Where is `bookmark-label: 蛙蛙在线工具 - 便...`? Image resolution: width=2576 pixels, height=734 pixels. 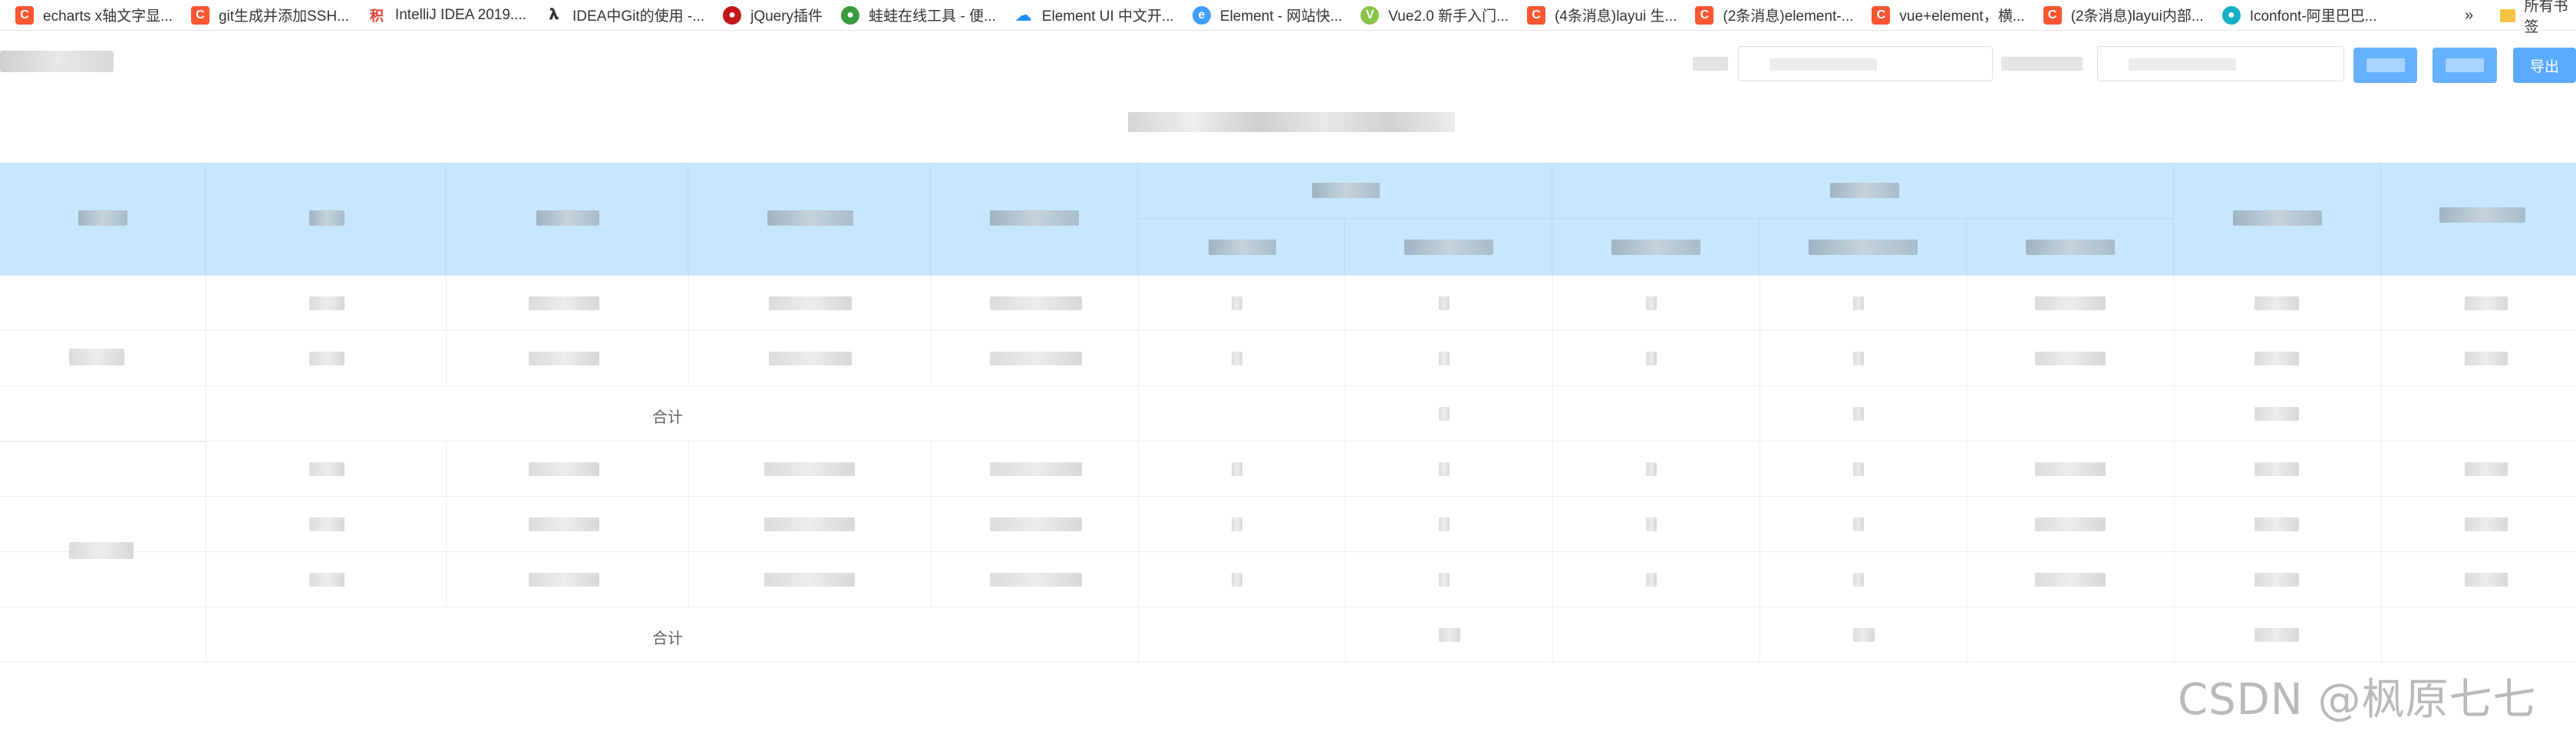 bookmark-label: 蛙蛙在线工具 - 便... is located at coordinates (933, 16).